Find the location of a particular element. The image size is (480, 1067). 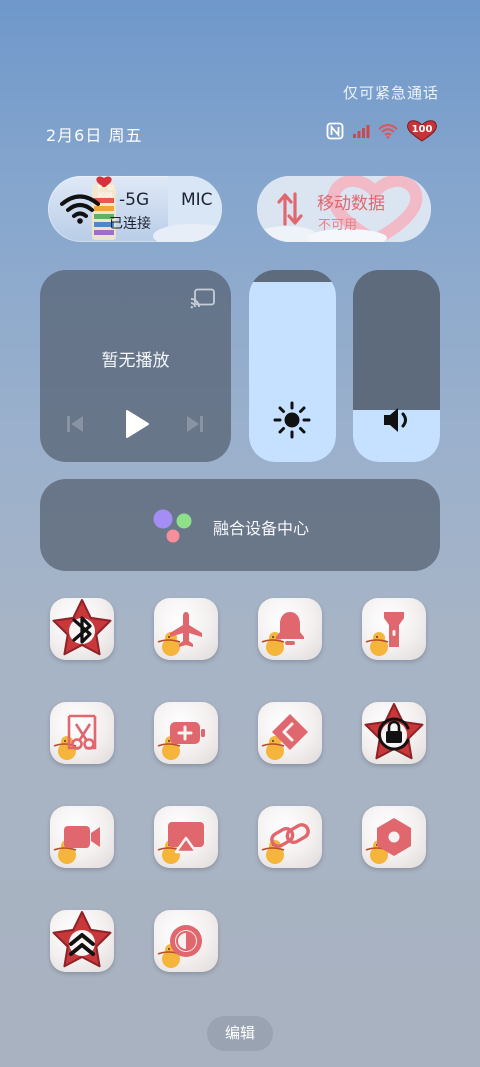

link-toggle is located at coordinates (290, 837).